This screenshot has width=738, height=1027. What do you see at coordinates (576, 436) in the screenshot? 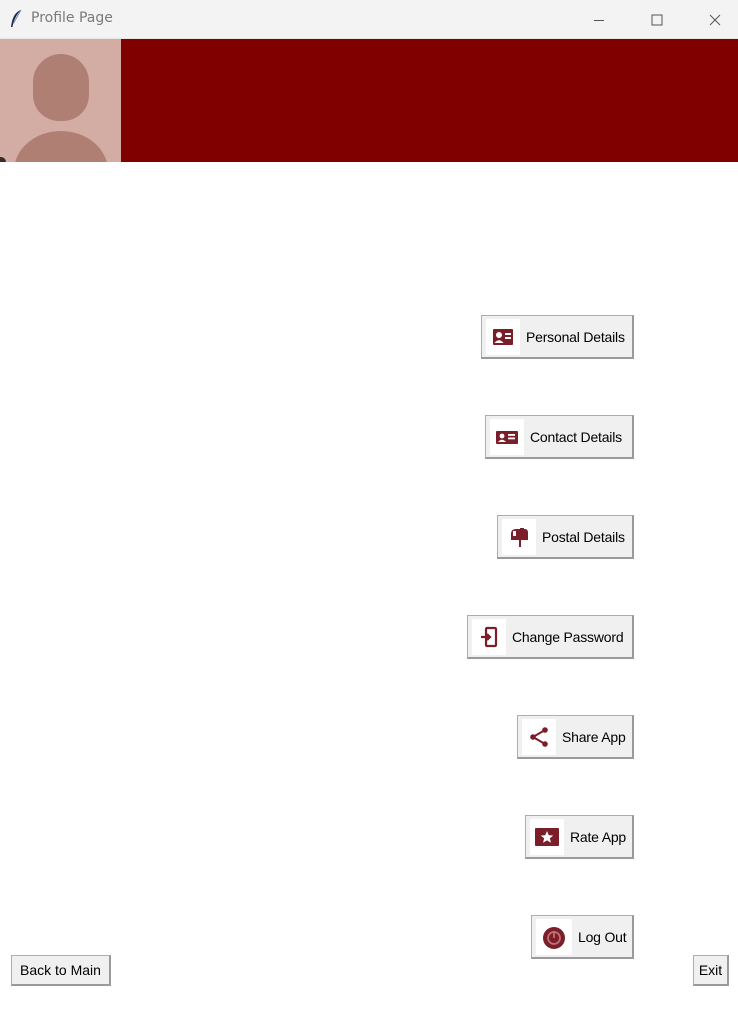
I see `contact-details-label: Contact Details` at bounding box center [576, 436].